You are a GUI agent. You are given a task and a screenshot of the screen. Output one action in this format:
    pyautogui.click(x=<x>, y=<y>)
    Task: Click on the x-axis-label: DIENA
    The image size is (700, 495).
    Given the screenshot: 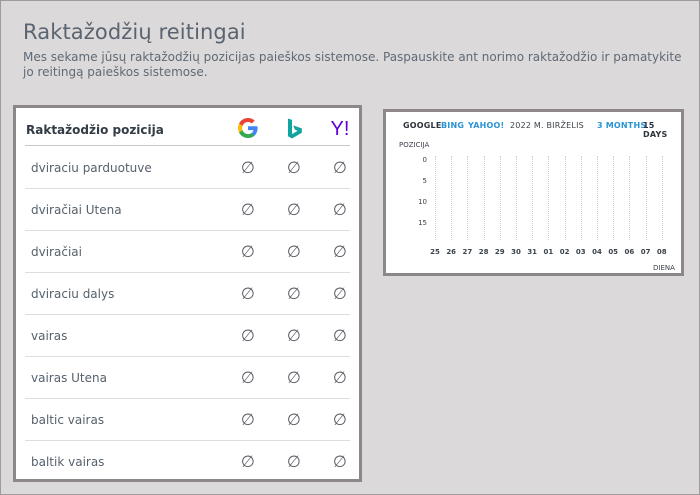 What is the action you would take?
    pyautogui.click(x=664, y=268)
    